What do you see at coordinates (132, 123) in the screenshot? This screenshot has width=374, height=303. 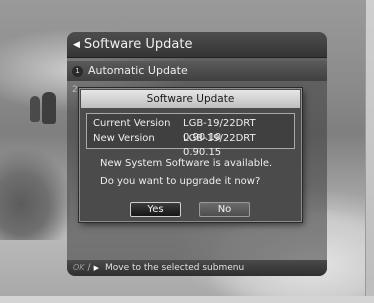 I see `current-version-label: Current Version` at bounding box center [132, 123].